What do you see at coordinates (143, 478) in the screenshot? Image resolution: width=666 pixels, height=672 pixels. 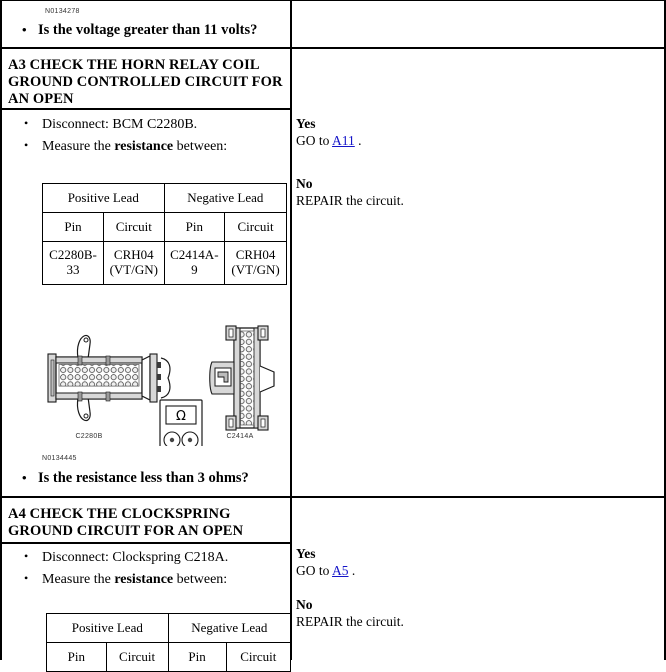 I see `question-a3-text: Is the resistance less than 3 ohms?` at bounding box center [143, 478].